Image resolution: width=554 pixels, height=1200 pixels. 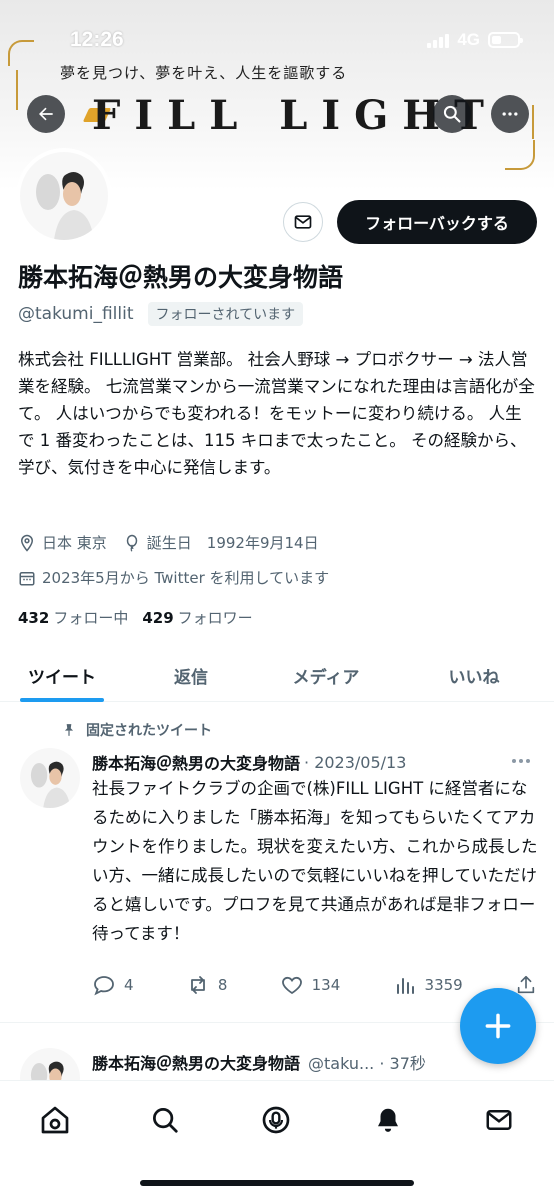 I want to click on follow-back-button: フォローバックする, so click(x=437, y=222).